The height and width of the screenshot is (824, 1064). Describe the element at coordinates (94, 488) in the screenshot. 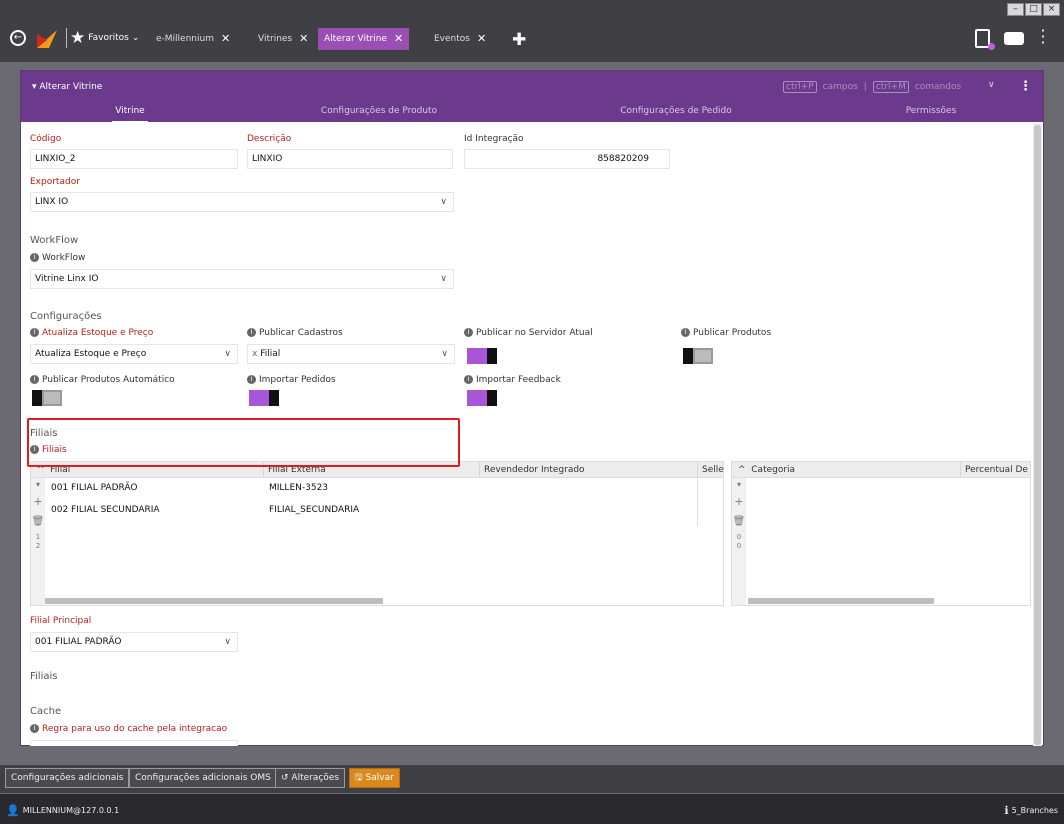

I see `table-row-1-filial: 001 FILIAL PADRÃO` at that location.